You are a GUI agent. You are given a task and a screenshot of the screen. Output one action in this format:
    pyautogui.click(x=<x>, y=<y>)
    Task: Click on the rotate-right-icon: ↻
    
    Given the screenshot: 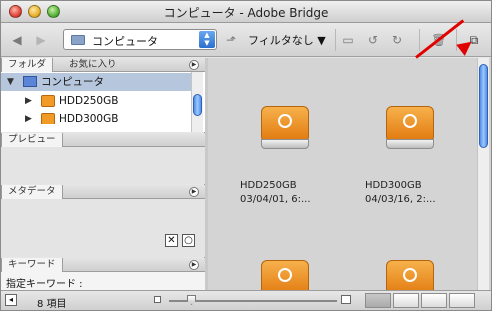 What is the action you would take?
    pyautogui.click(x=397, y=40)
    